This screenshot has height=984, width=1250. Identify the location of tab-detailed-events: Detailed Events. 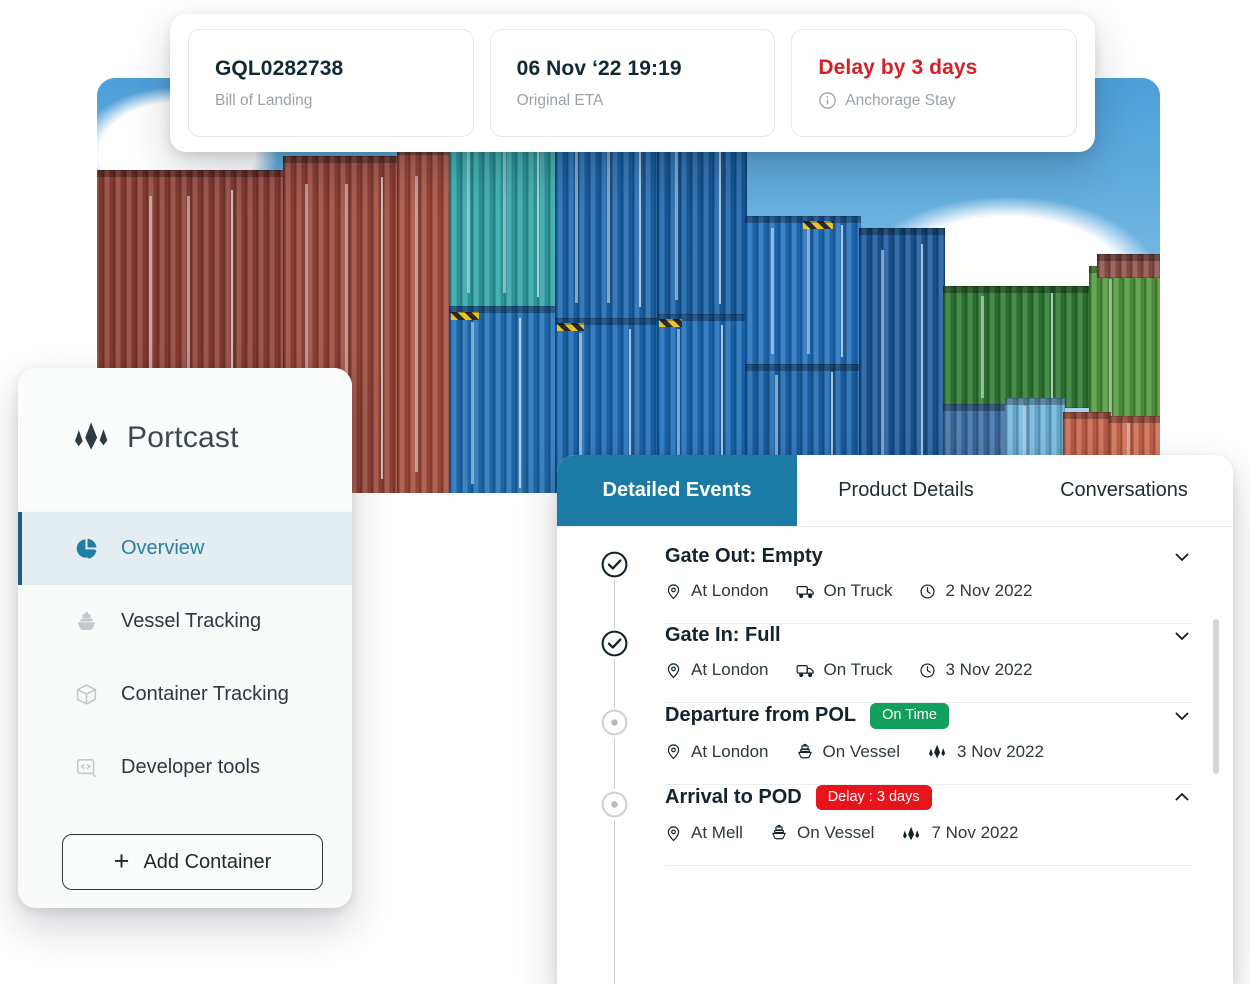
(677, 490).